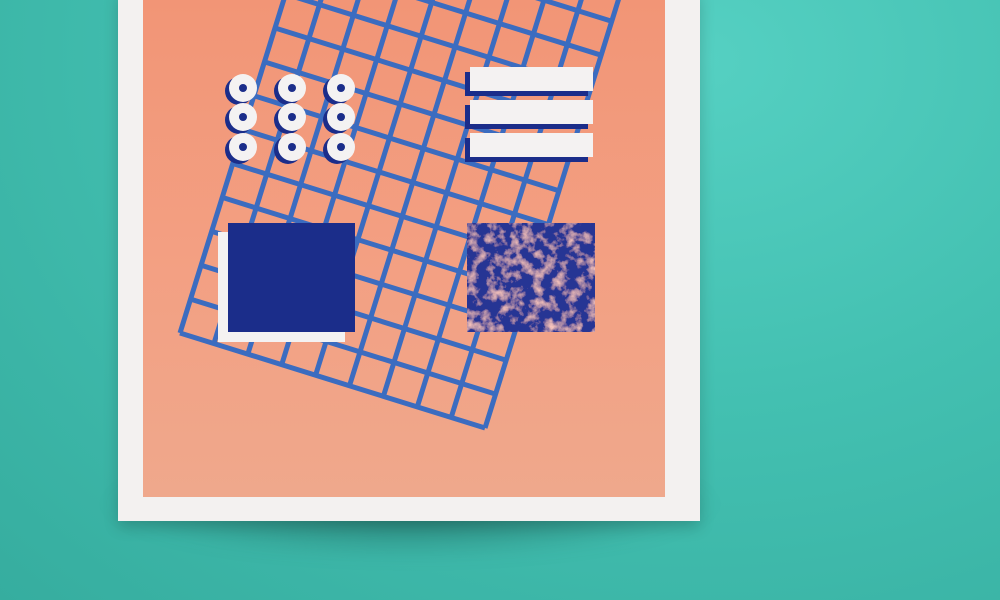  I want to click on textured-square, so click(531, 277).